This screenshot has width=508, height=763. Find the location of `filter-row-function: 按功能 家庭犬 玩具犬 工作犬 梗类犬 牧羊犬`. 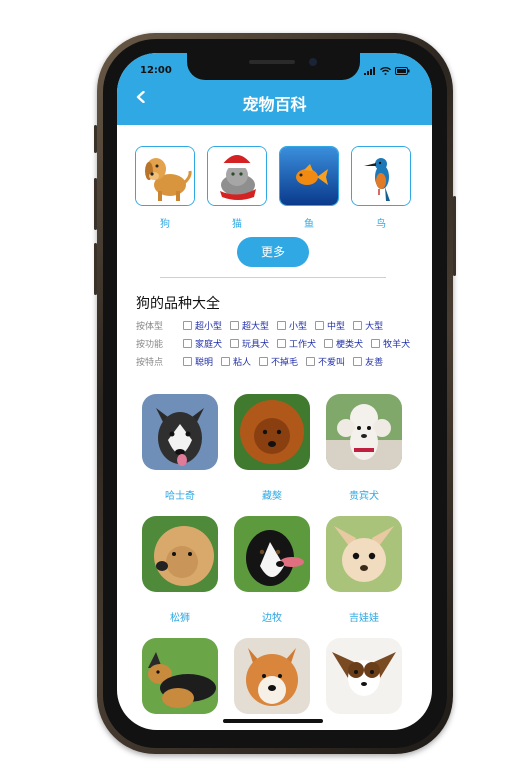

filter-row-function: 按功能 家庭犬 玩具犬 工作犬 梗类犬 牧羊犬 is located at coordinates (277, 343).